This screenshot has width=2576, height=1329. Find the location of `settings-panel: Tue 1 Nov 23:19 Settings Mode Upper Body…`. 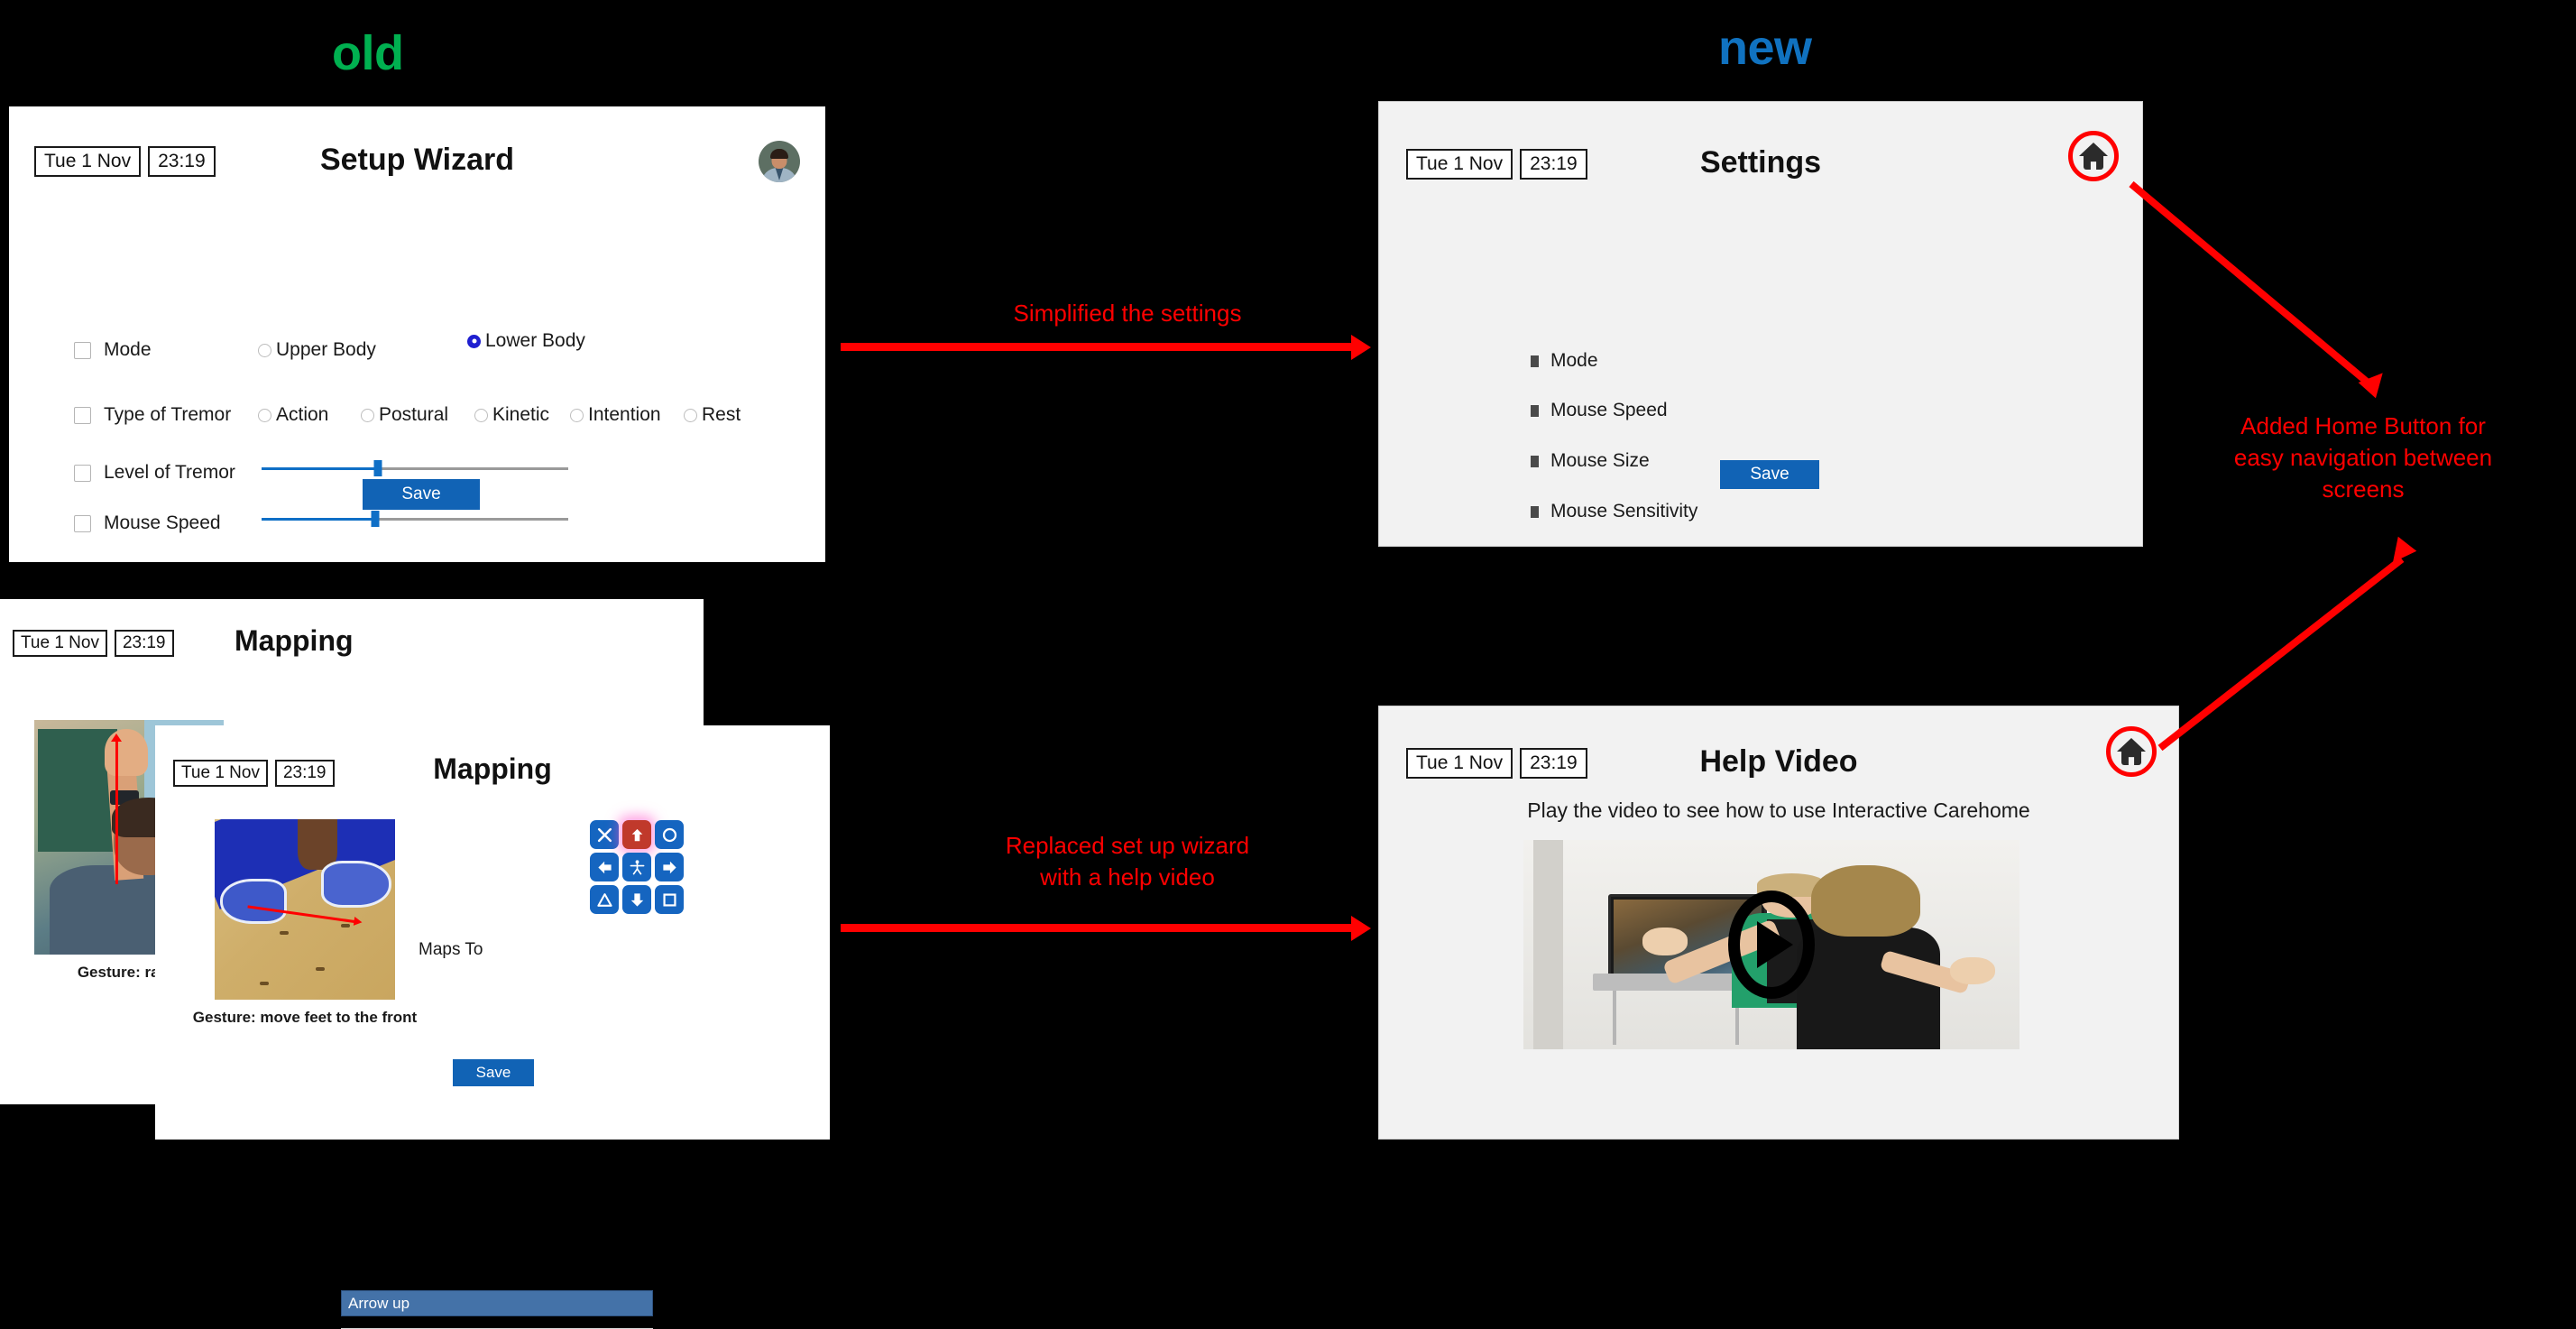

settings-panel: Tue 1 Nov 23:19 Settings Mode Upper Body… is located at coordinates (1760, 324).